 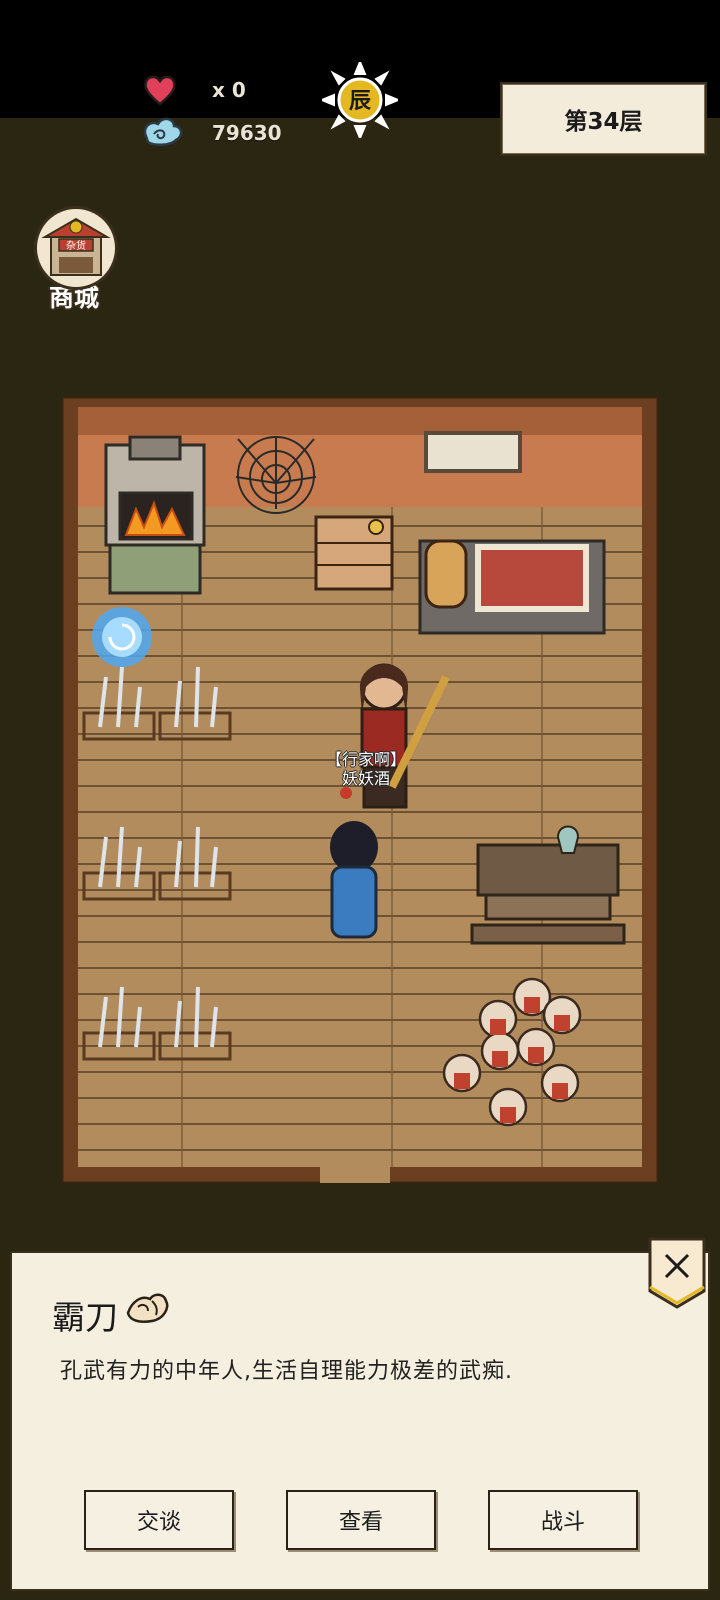 What do you see at coordinates (361, 1520) in the screenshot?
I see `inspect-button: 查看` at bounding box center [361, 1520].